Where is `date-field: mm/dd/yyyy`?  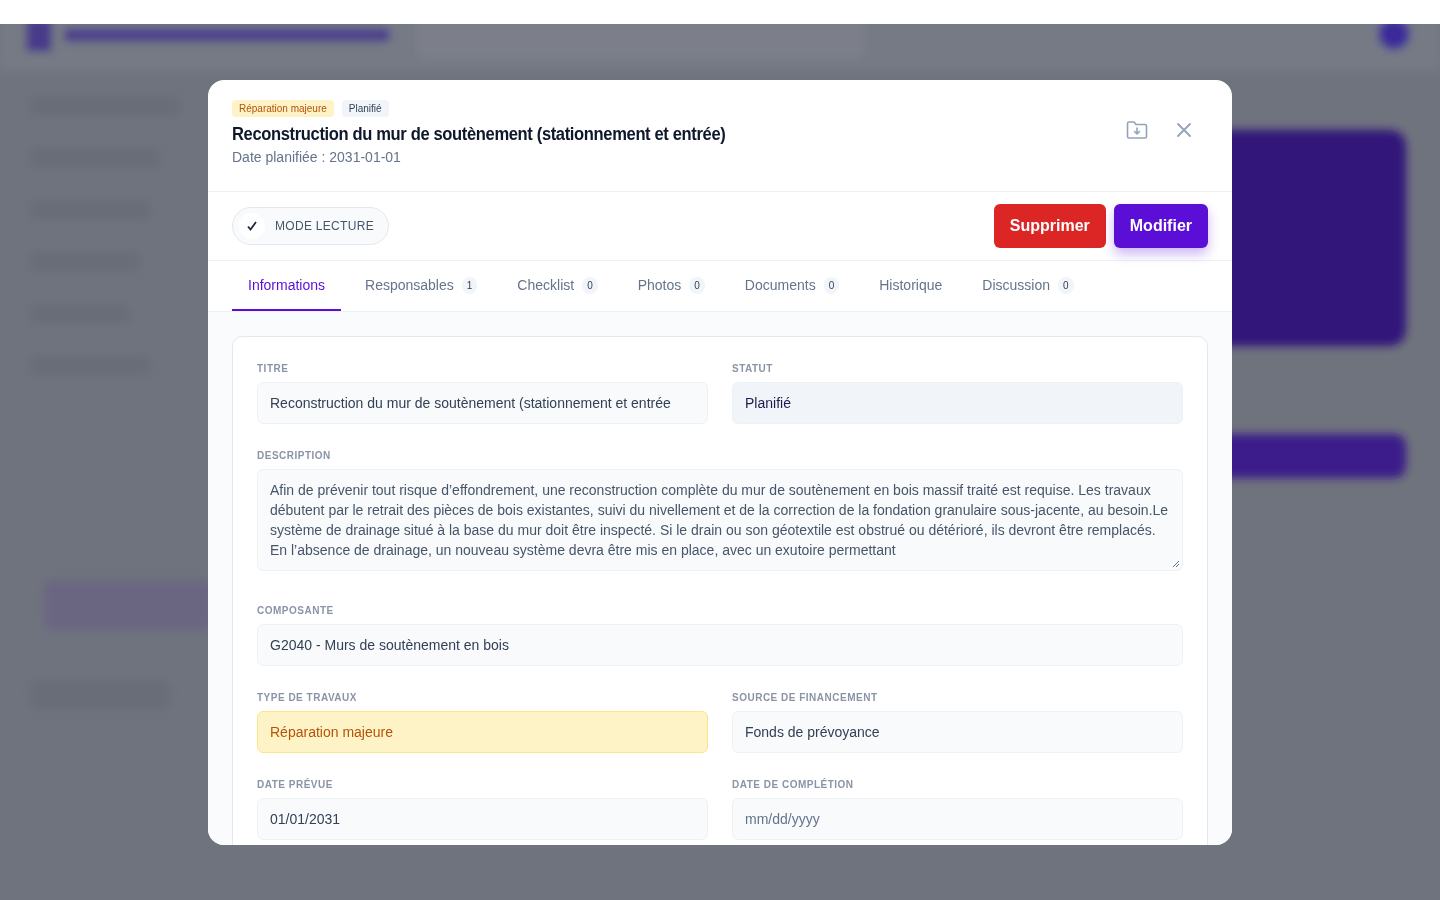
date-field: mm/dd/yyyy is located at coordinates (957, 819).